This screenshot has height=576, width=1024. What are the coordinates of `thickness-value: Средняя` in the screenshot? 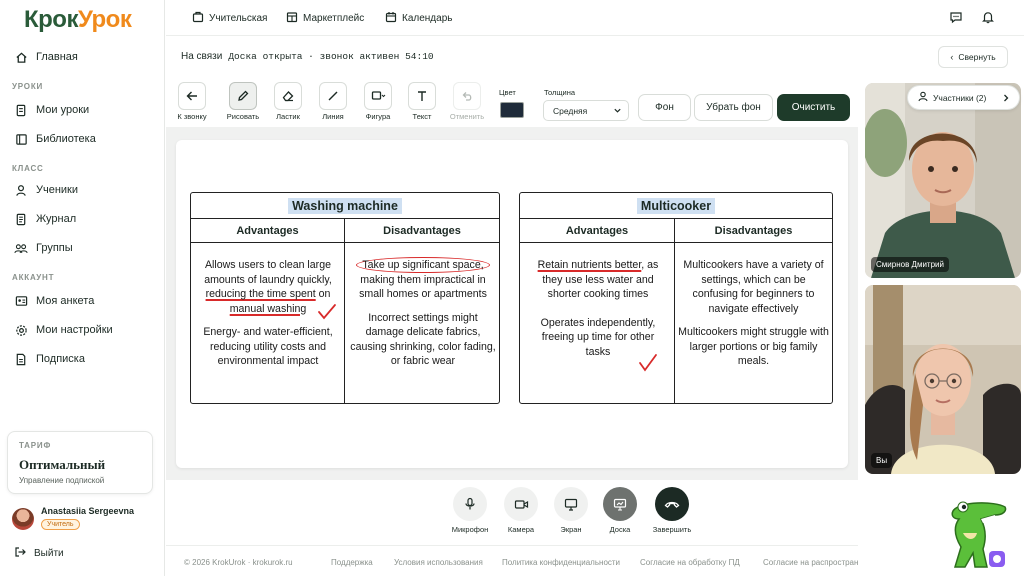 It's located at (570, 110).